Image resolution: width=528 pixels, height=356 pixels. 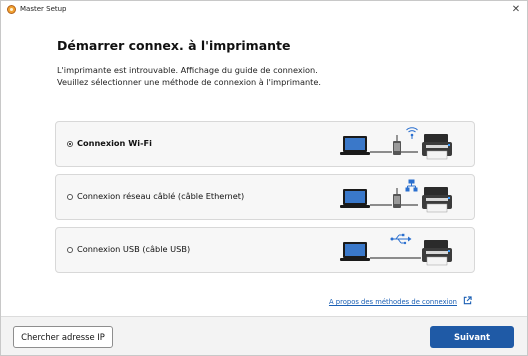 I want to click on usb-icon, so click(x=401, y=239).